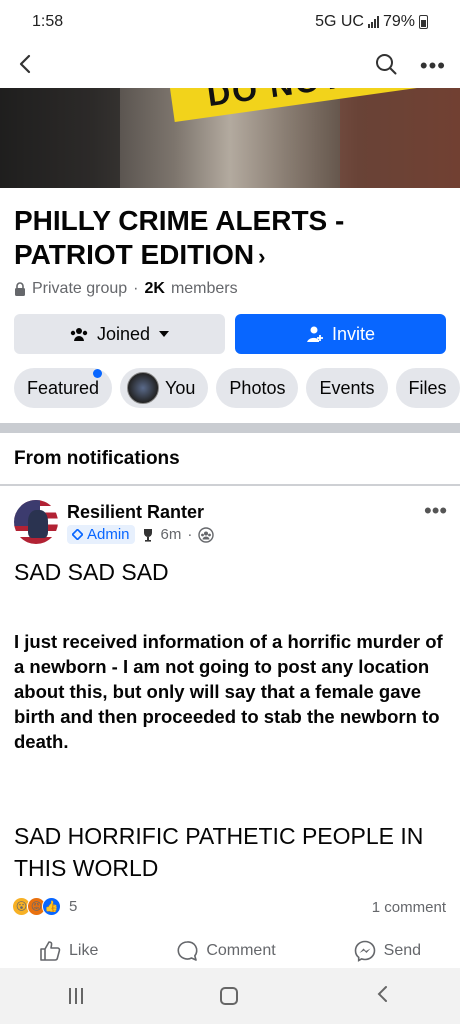  Describe the element at coordinates (164, 388) in the screenshot. I see `tab-you: You` at that location.